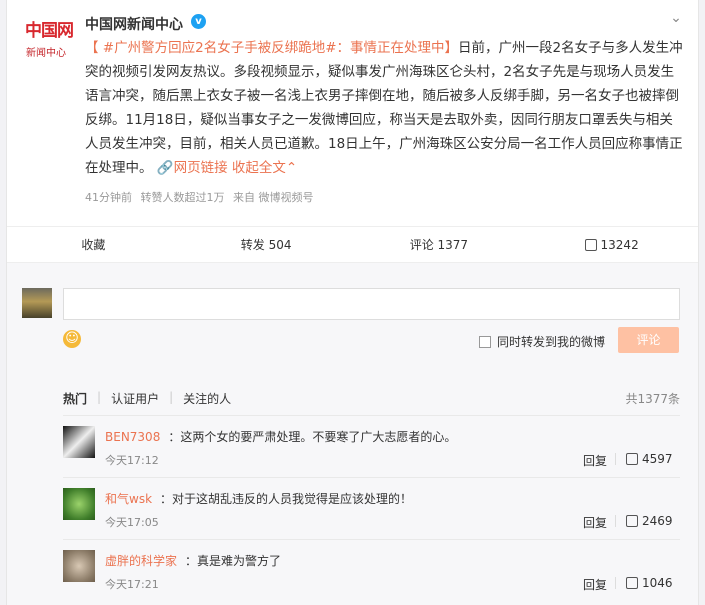 The height and width of the screenshot is (605, 705). I want to click on logo-subtext: 新闻中心, so click(46, 53).